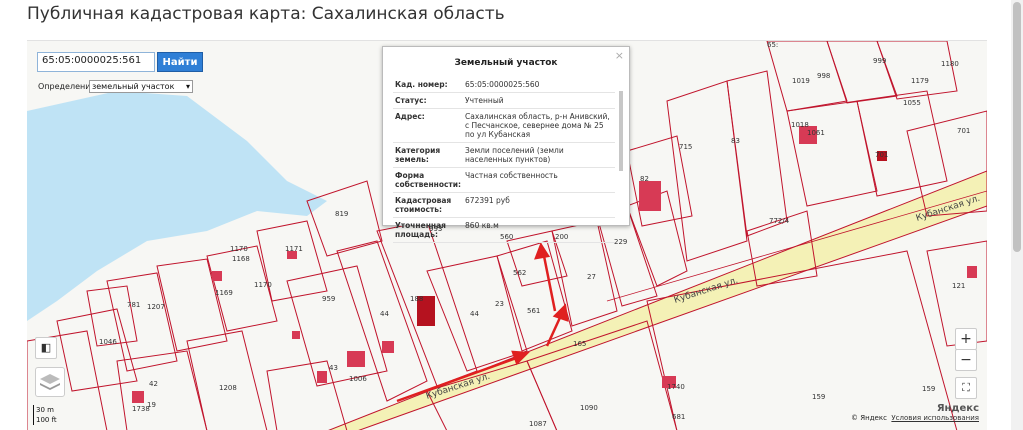 The height and width of the screenshot is (430, 1023). I want to click on yandex-logo: Яндекс, so click(957, 408).